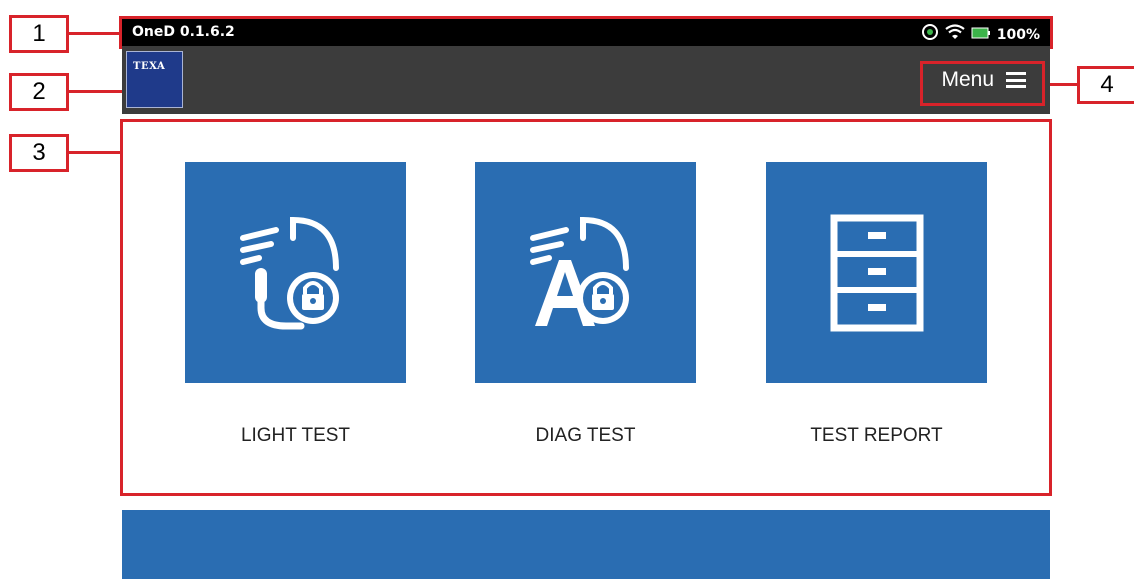 Image resolution: width=1134 pixels, height=579 pixels. I want to click on callout-1: 1, so click(39, 34).